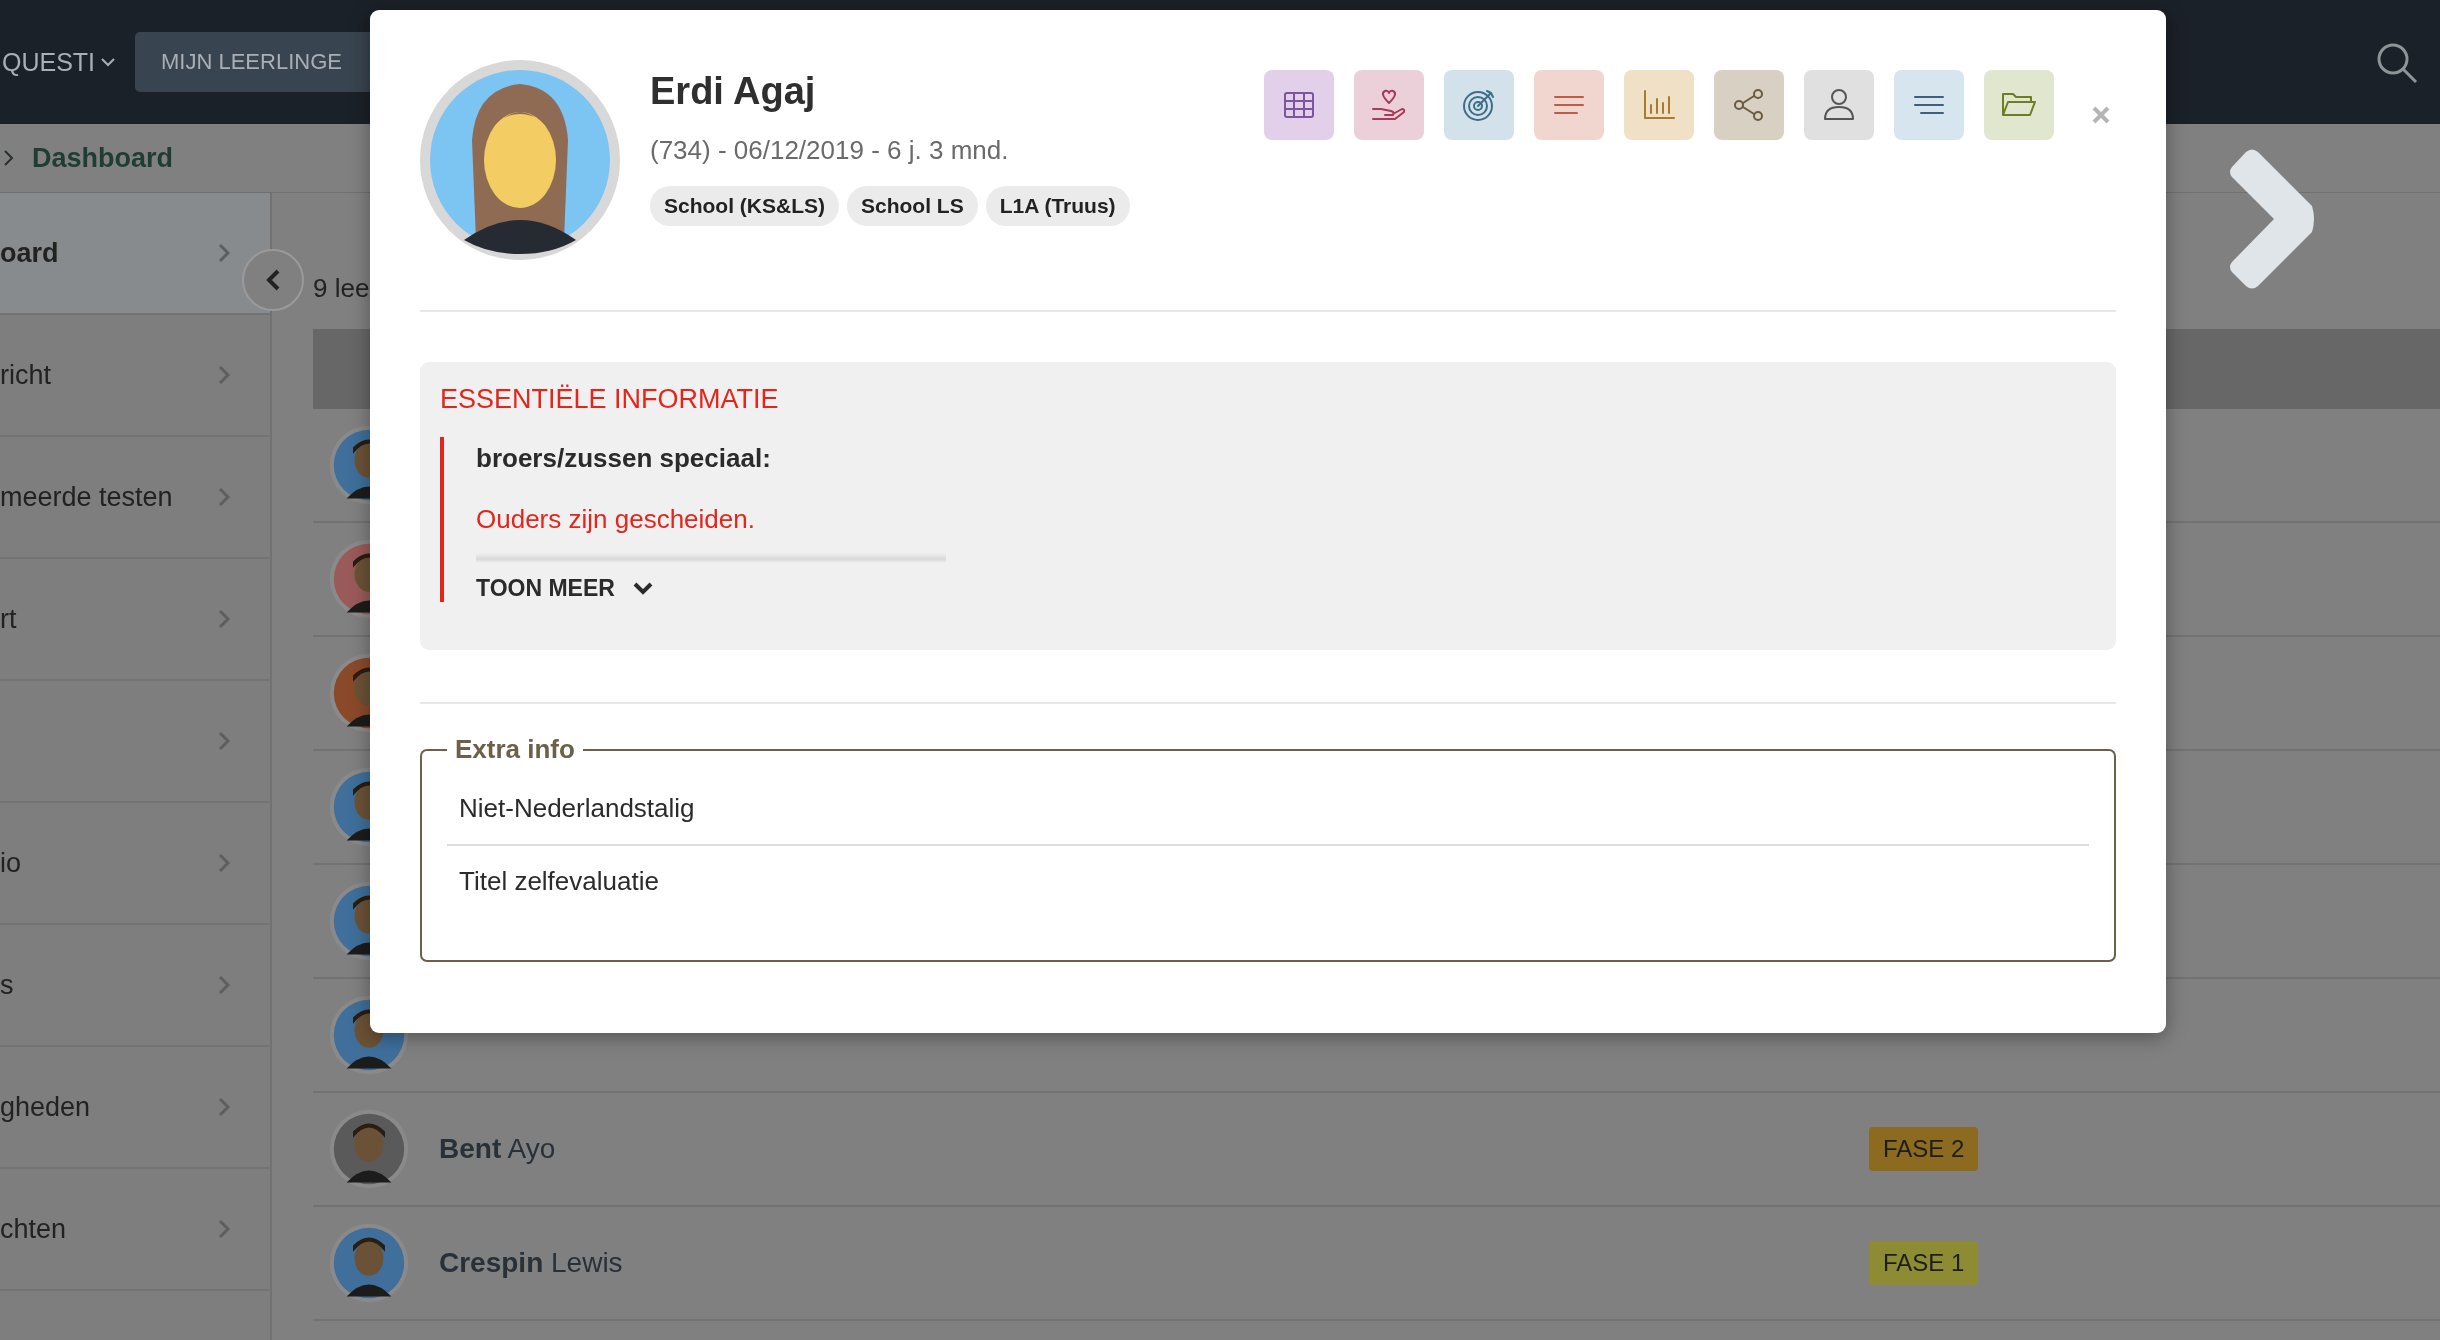  I want to click on info-item: Titel zelfevaluatie, so click(559, 881).